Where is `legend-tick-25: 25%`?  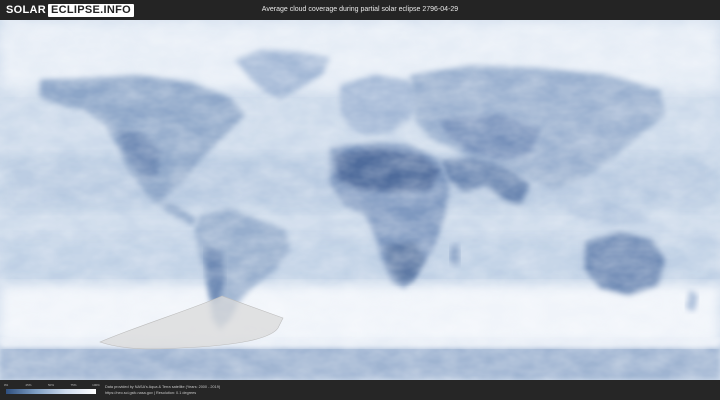 legend-tick-25: 25% is located at coordinates (28, 385).